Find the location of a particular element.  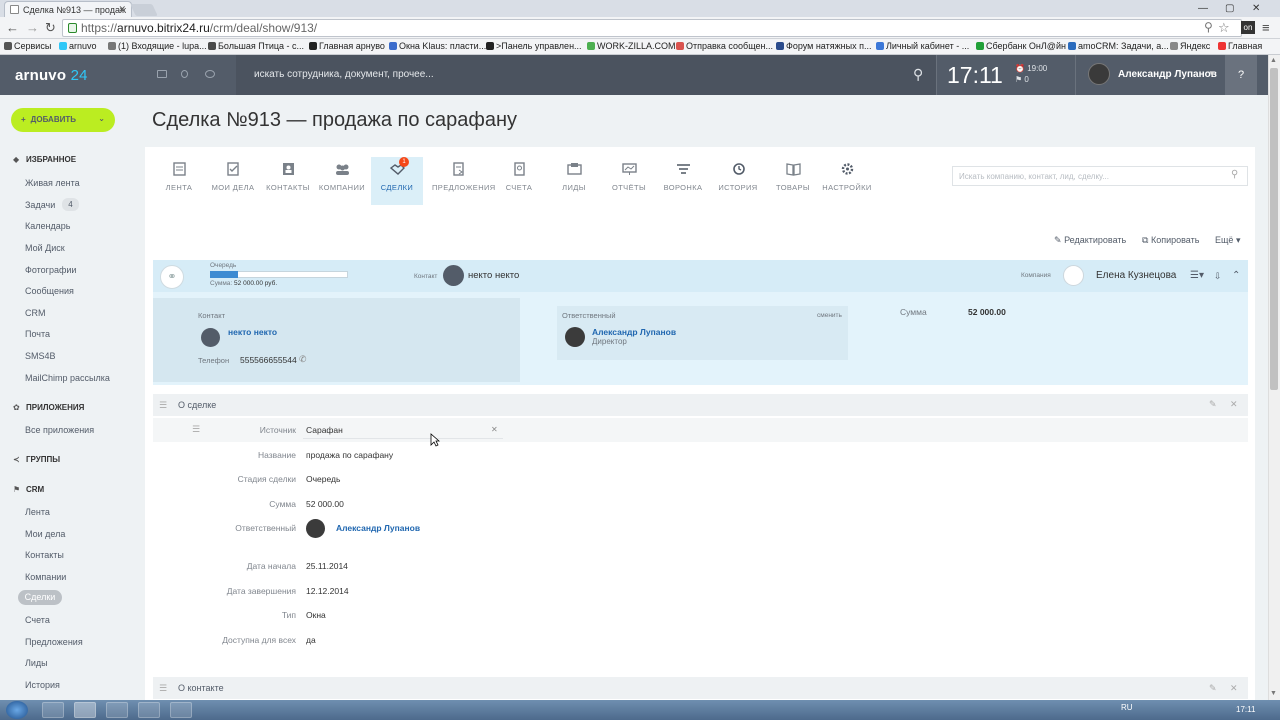

tab-deals: СДЕЛКИ 1 is located at coordinates (397, 181).